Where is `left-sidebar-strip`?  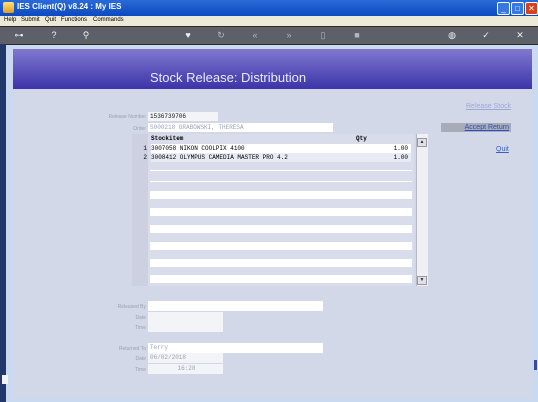
left-sidebar-strip is located at coordinates (3, 223).